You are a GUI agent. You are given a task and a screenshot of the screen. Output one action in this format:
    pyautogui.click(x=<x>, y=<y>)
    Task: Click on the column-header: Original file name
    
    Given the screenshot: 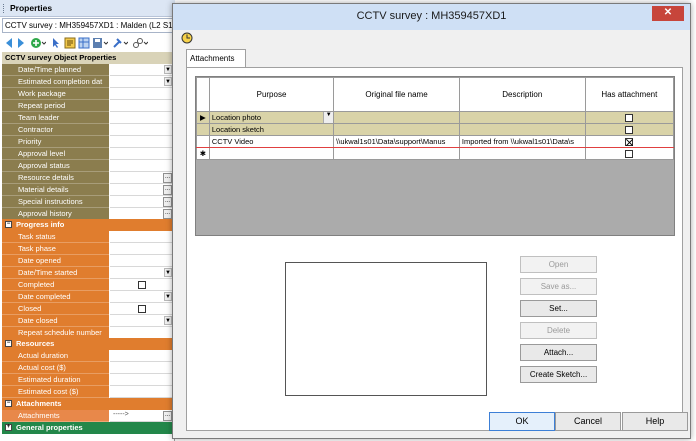 What is the action you would take?
    pyautogui.click(x=396, y=94)
    